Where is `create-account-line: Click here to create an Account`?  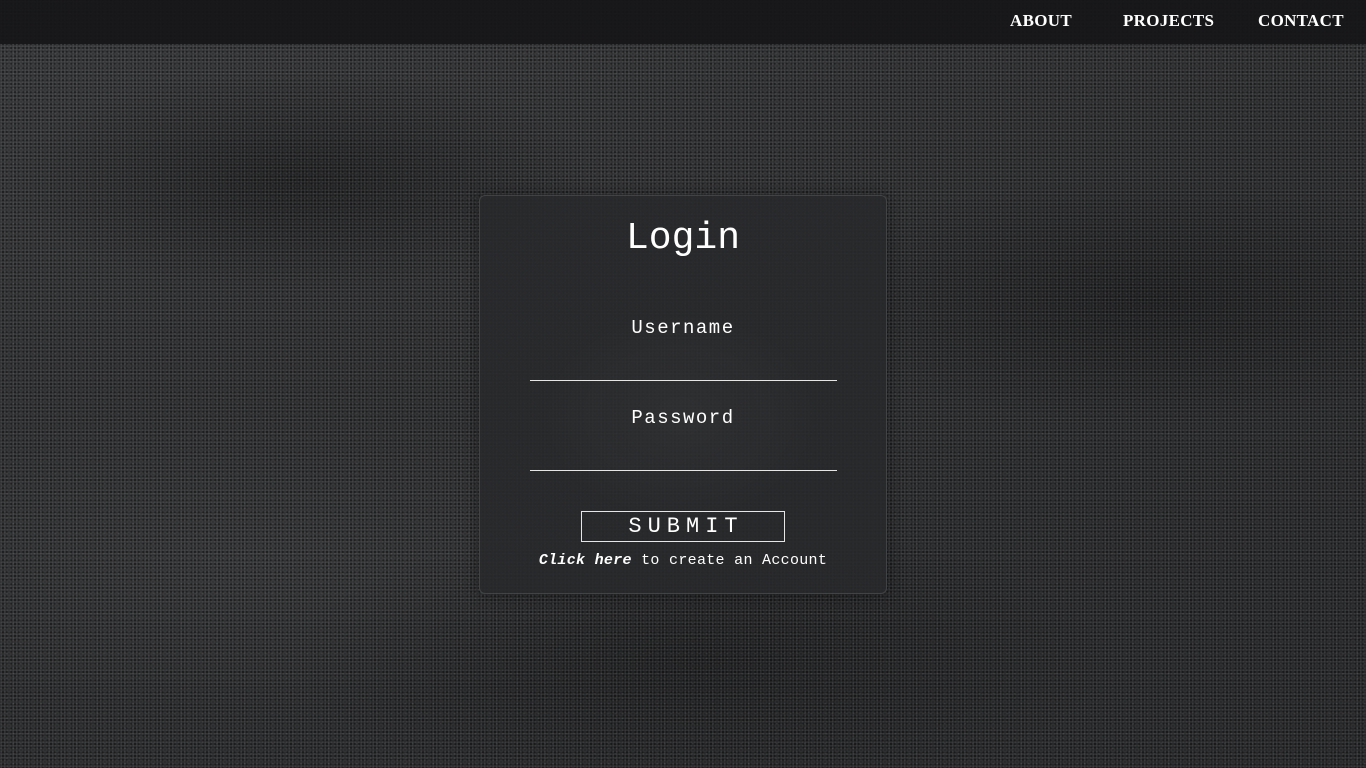
create-account-line: Click here to create an Account is located at coordinates (683, 561).